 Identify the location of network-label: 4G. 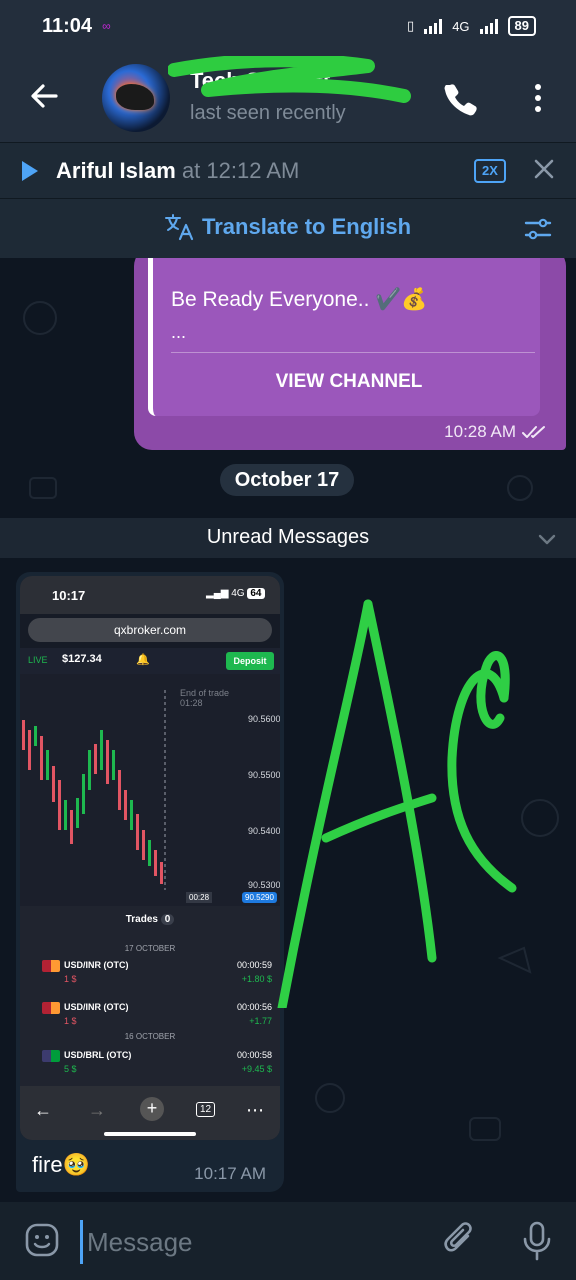
(461, 26).